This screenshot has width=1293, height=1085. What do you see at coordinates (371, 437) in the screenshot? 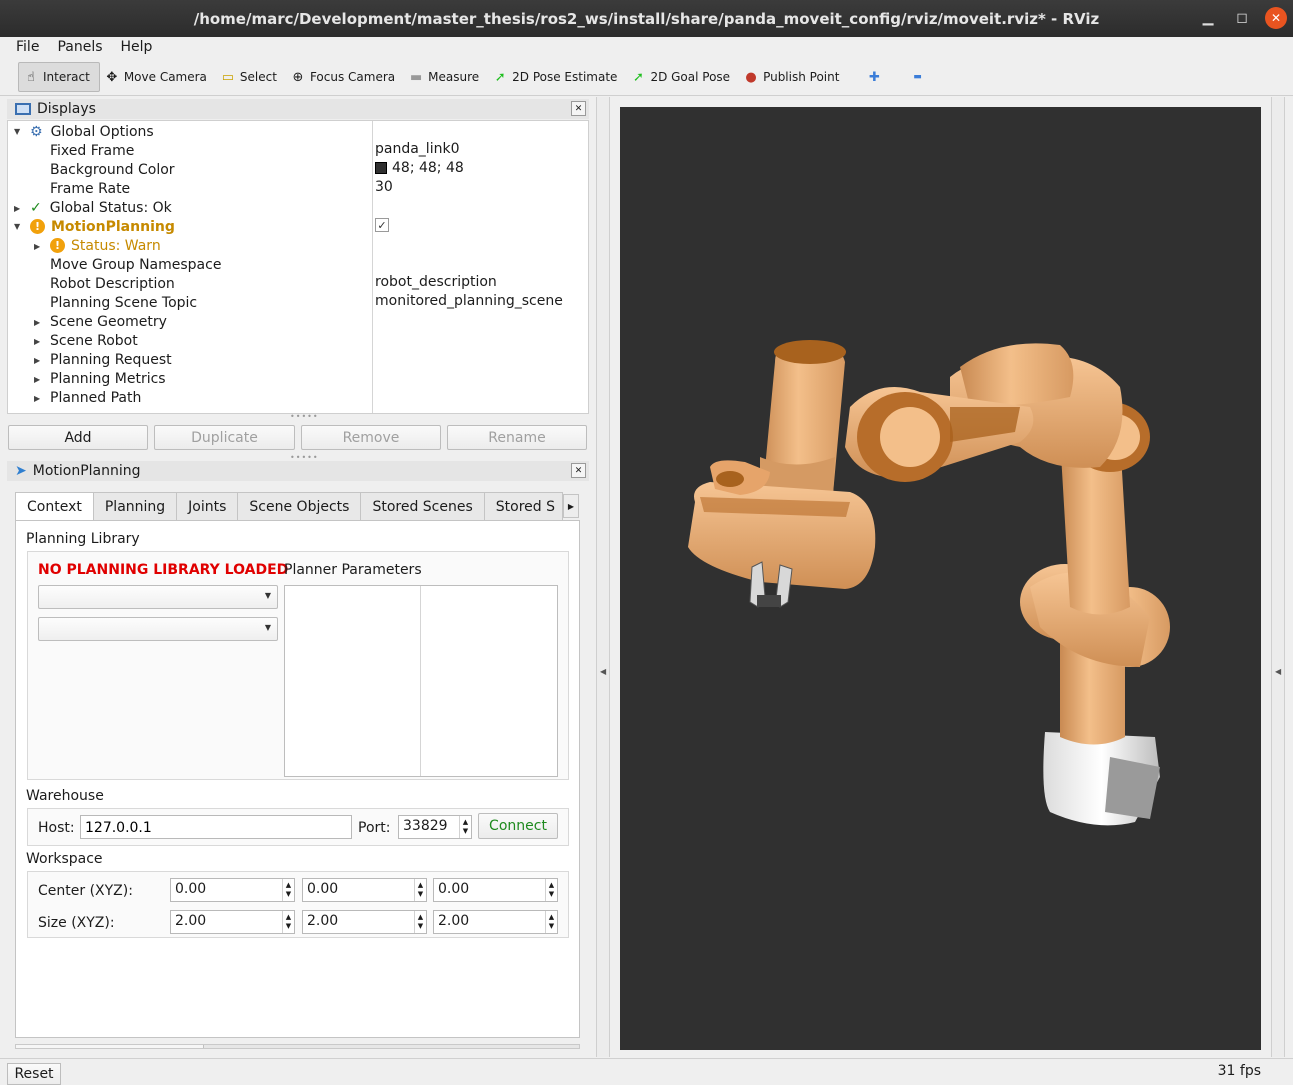
I see `remove-display-button: Remove` at bounding box center [371, 437].